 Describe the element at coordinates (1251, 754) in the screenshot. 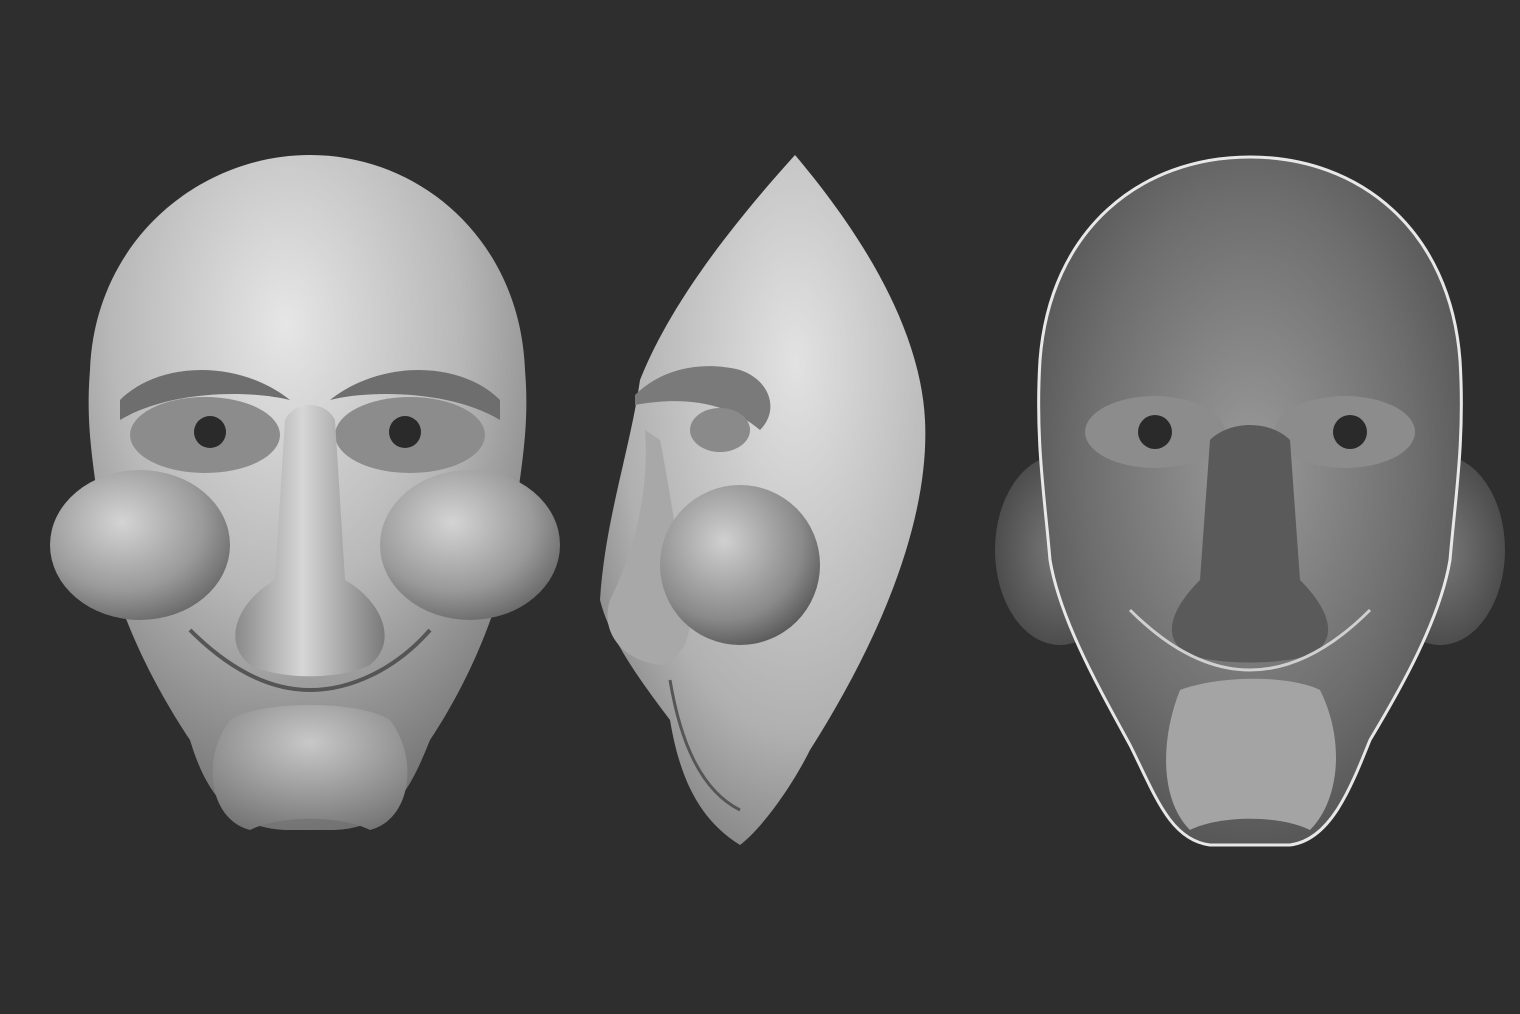

I see `back-chin-cavity` at that location.